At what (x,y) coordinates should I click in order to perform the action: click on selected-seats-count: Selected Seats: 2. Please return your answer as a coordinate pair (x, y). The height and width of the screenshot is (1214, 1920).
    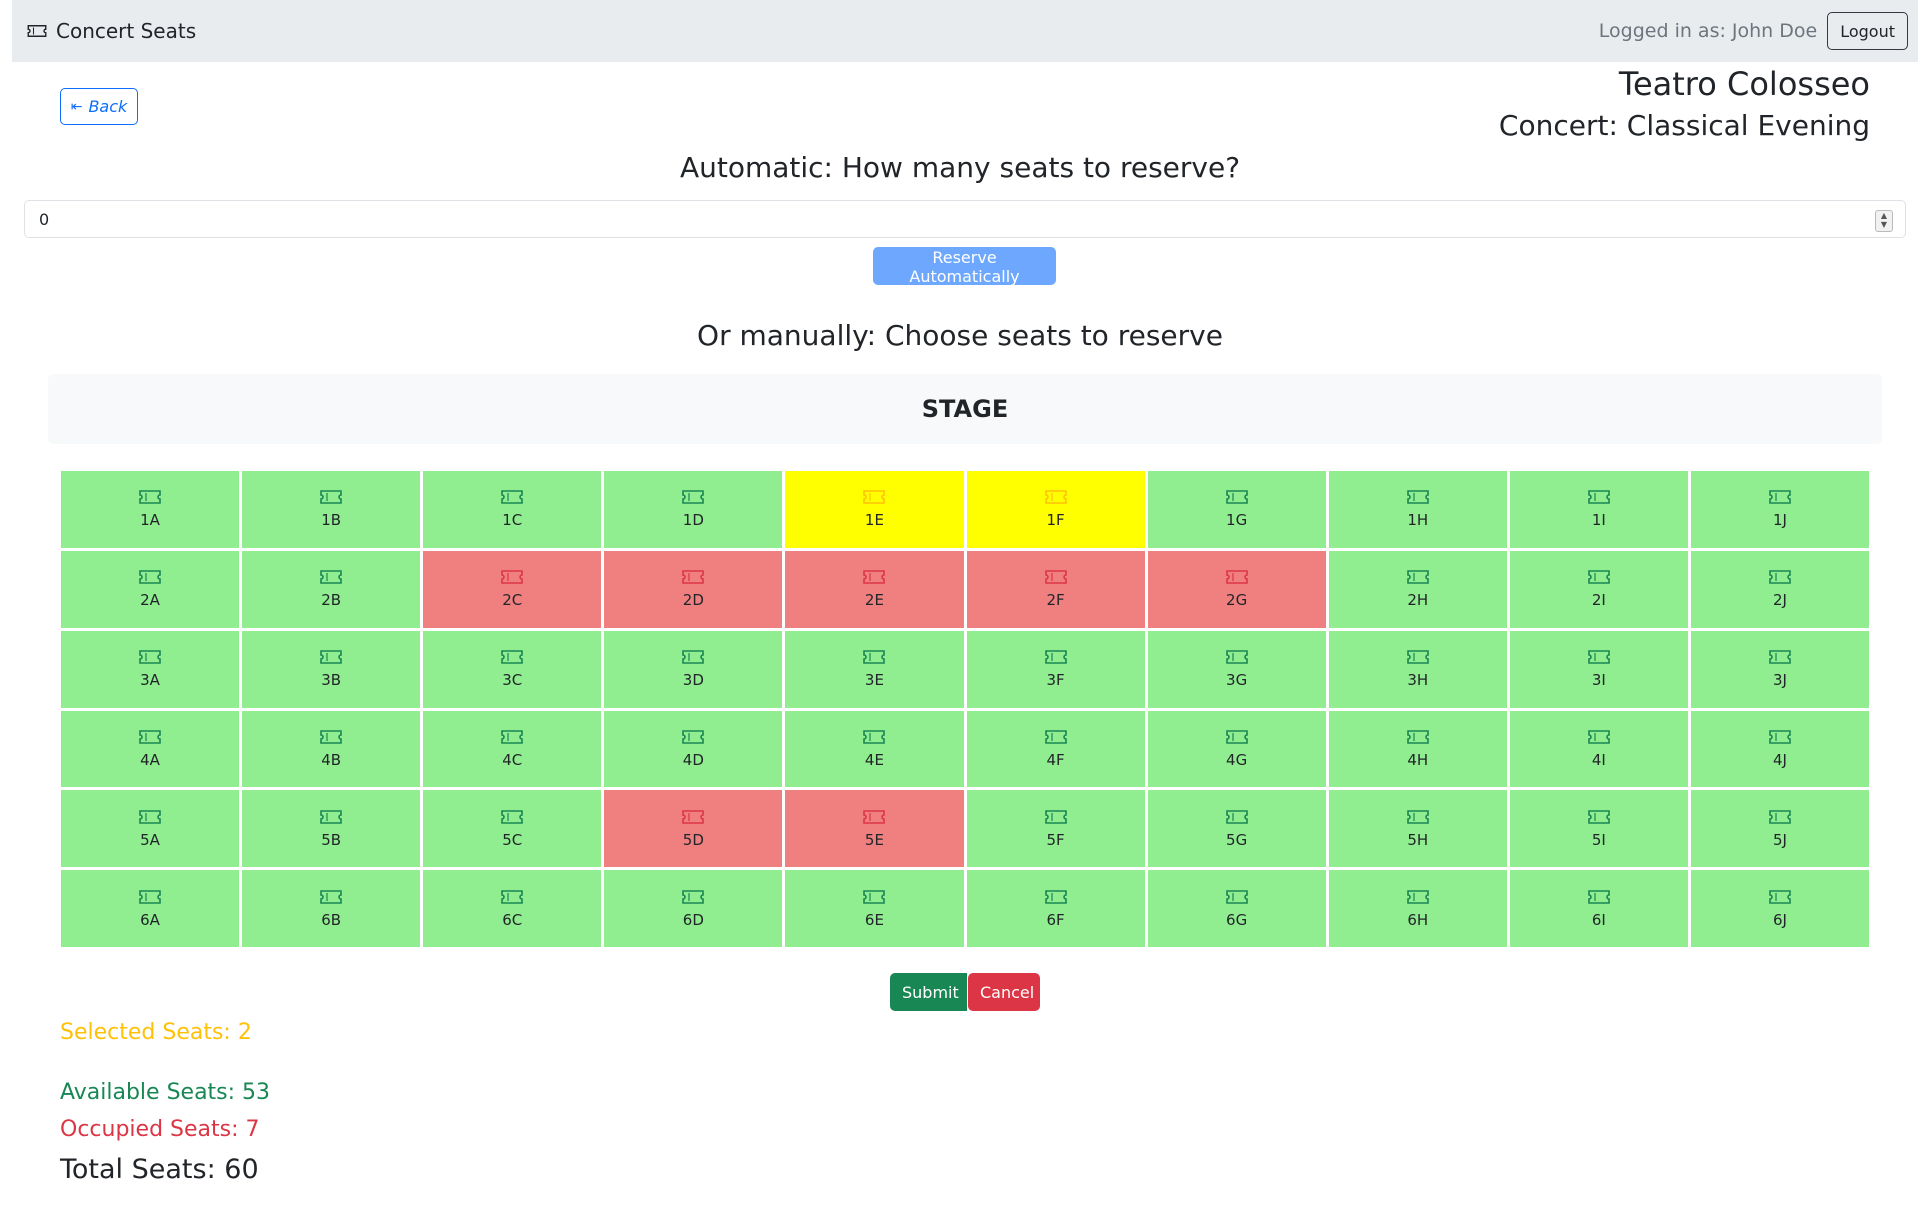
    Looking at the image, I should click on (156, 1032).